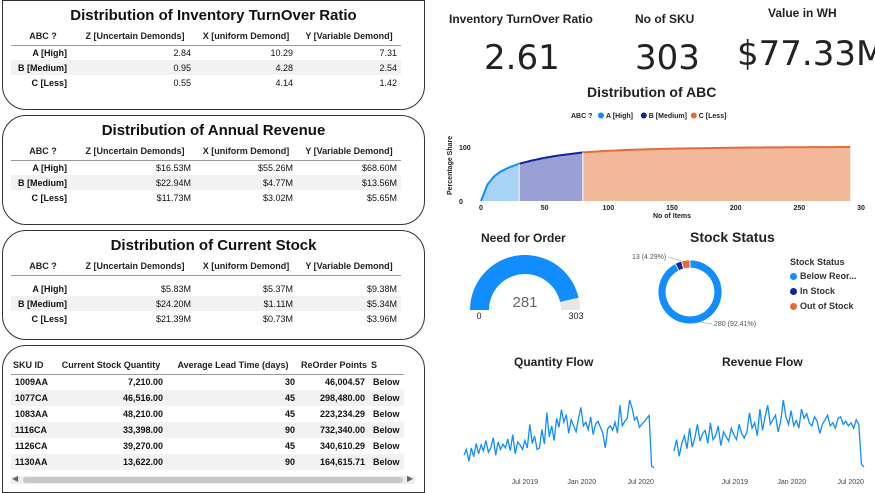 Image resolution: width=875 pixels, height=493 pixels. I want to click on sku-cell: 90, so click(233, 430).